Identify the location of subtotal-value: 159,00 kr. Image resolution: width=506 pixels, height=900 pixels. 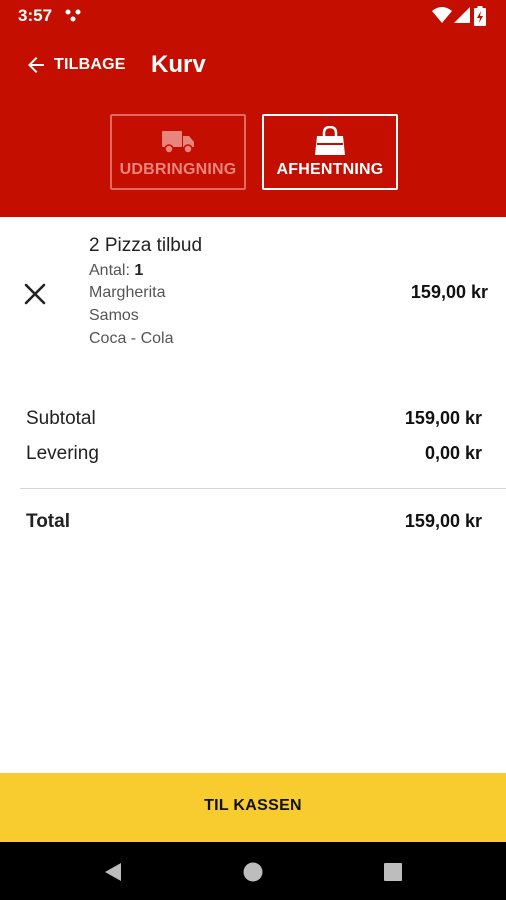
(443, 418).